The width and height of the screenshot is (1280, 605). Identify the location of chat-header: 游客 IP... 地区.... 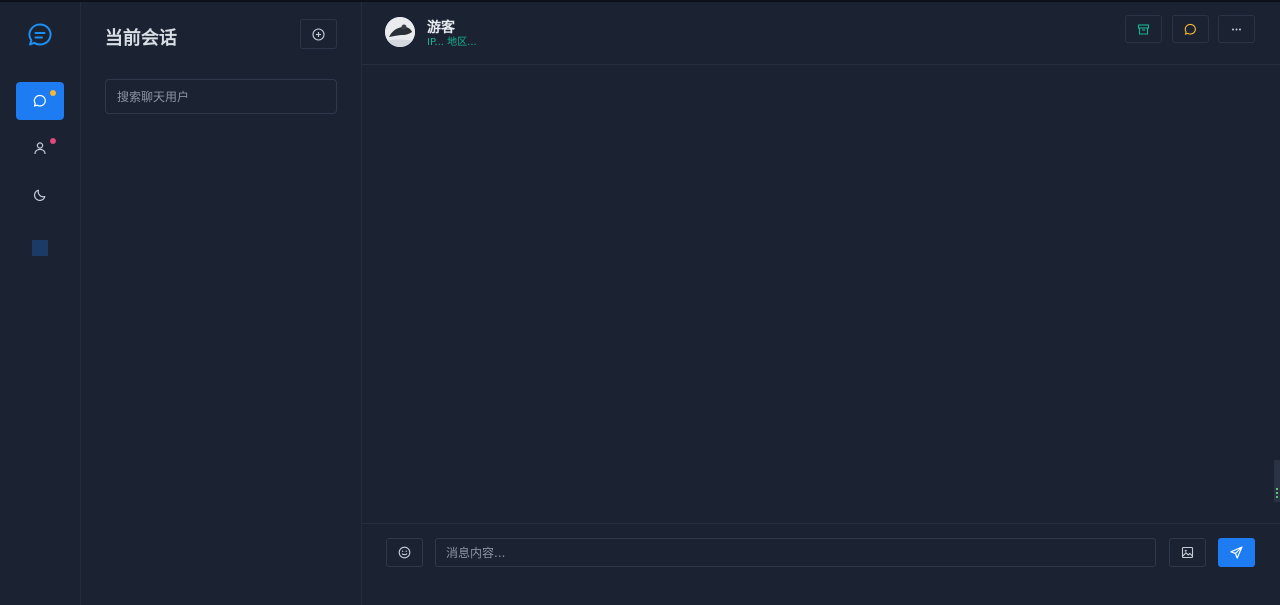
(821, 33).